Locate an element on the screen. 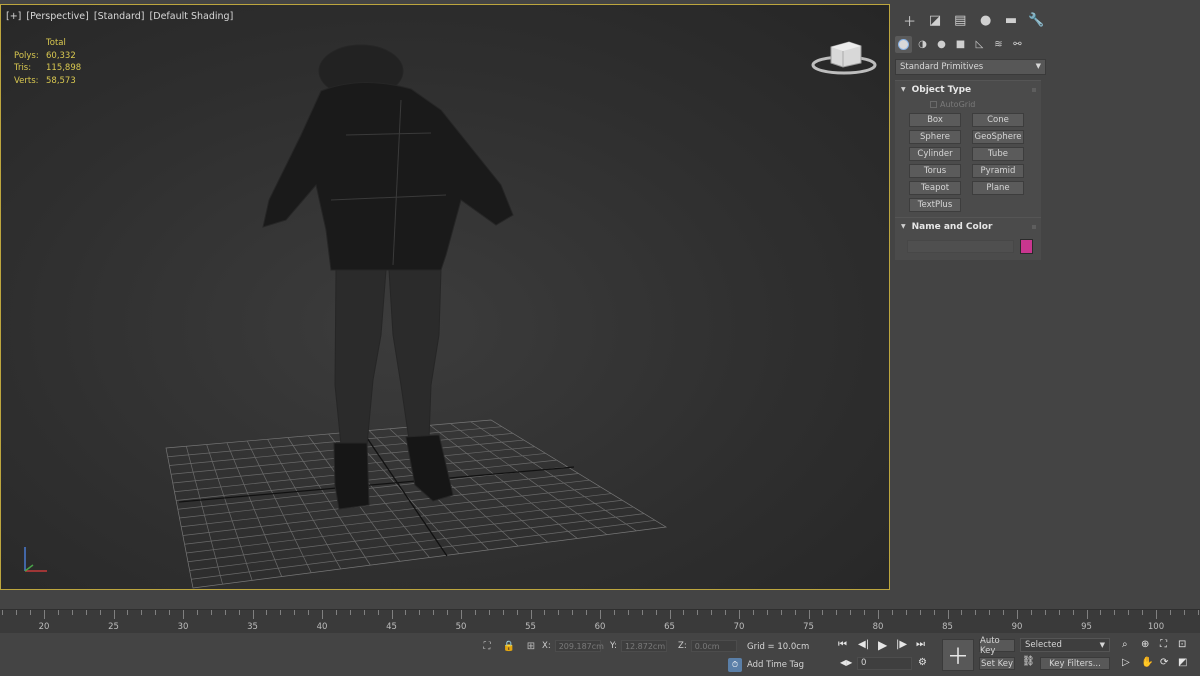 Image resolution: width=1200 pixels, height=676 pixels. plane-button: Plane is located at coordinates (998, 188).